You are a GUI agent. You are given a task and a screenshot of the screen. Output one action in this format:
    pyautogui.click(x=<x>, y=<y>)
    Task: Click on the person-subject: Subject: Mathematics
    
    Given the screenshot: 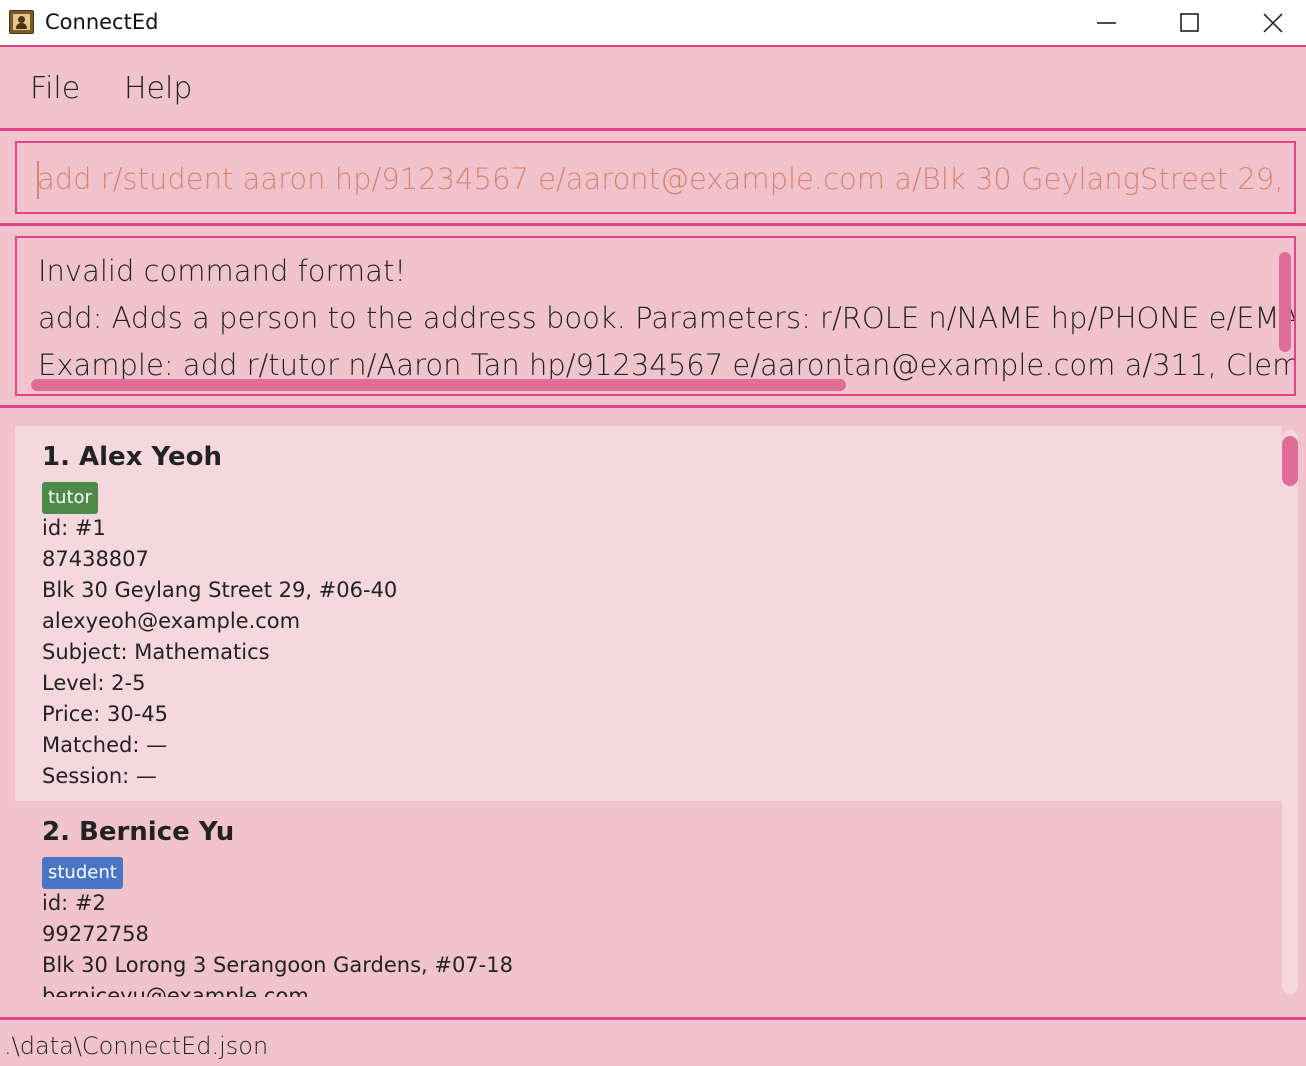 What is the action you would take?
    pyautogui.click(x=156, y=652)
    